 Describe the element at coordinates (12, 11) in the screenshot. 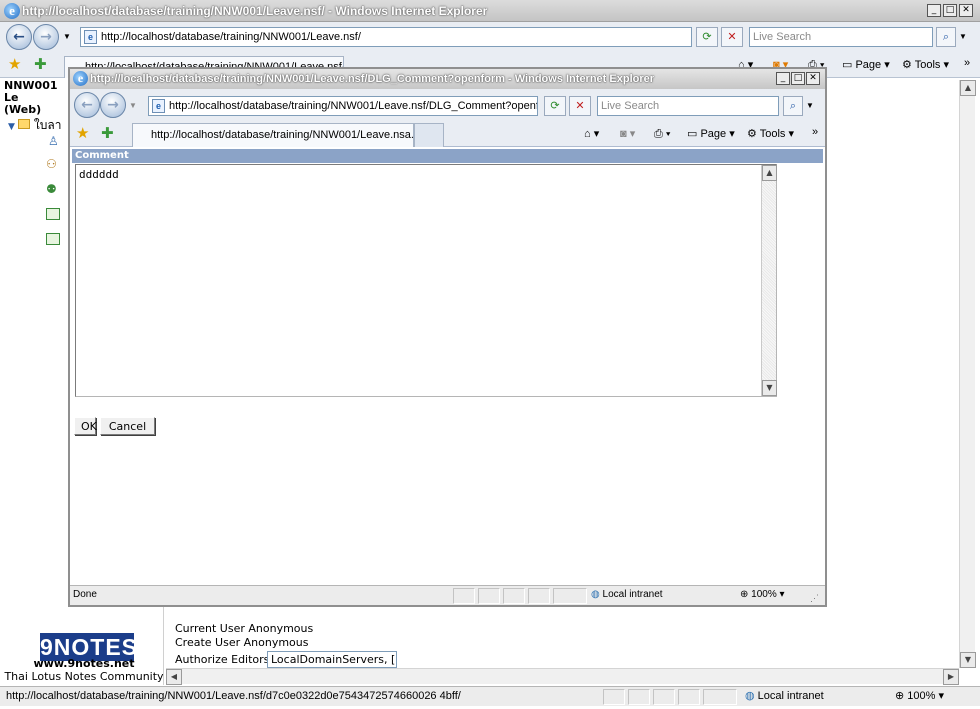

I see `ie-logo-icon: e` at that location.